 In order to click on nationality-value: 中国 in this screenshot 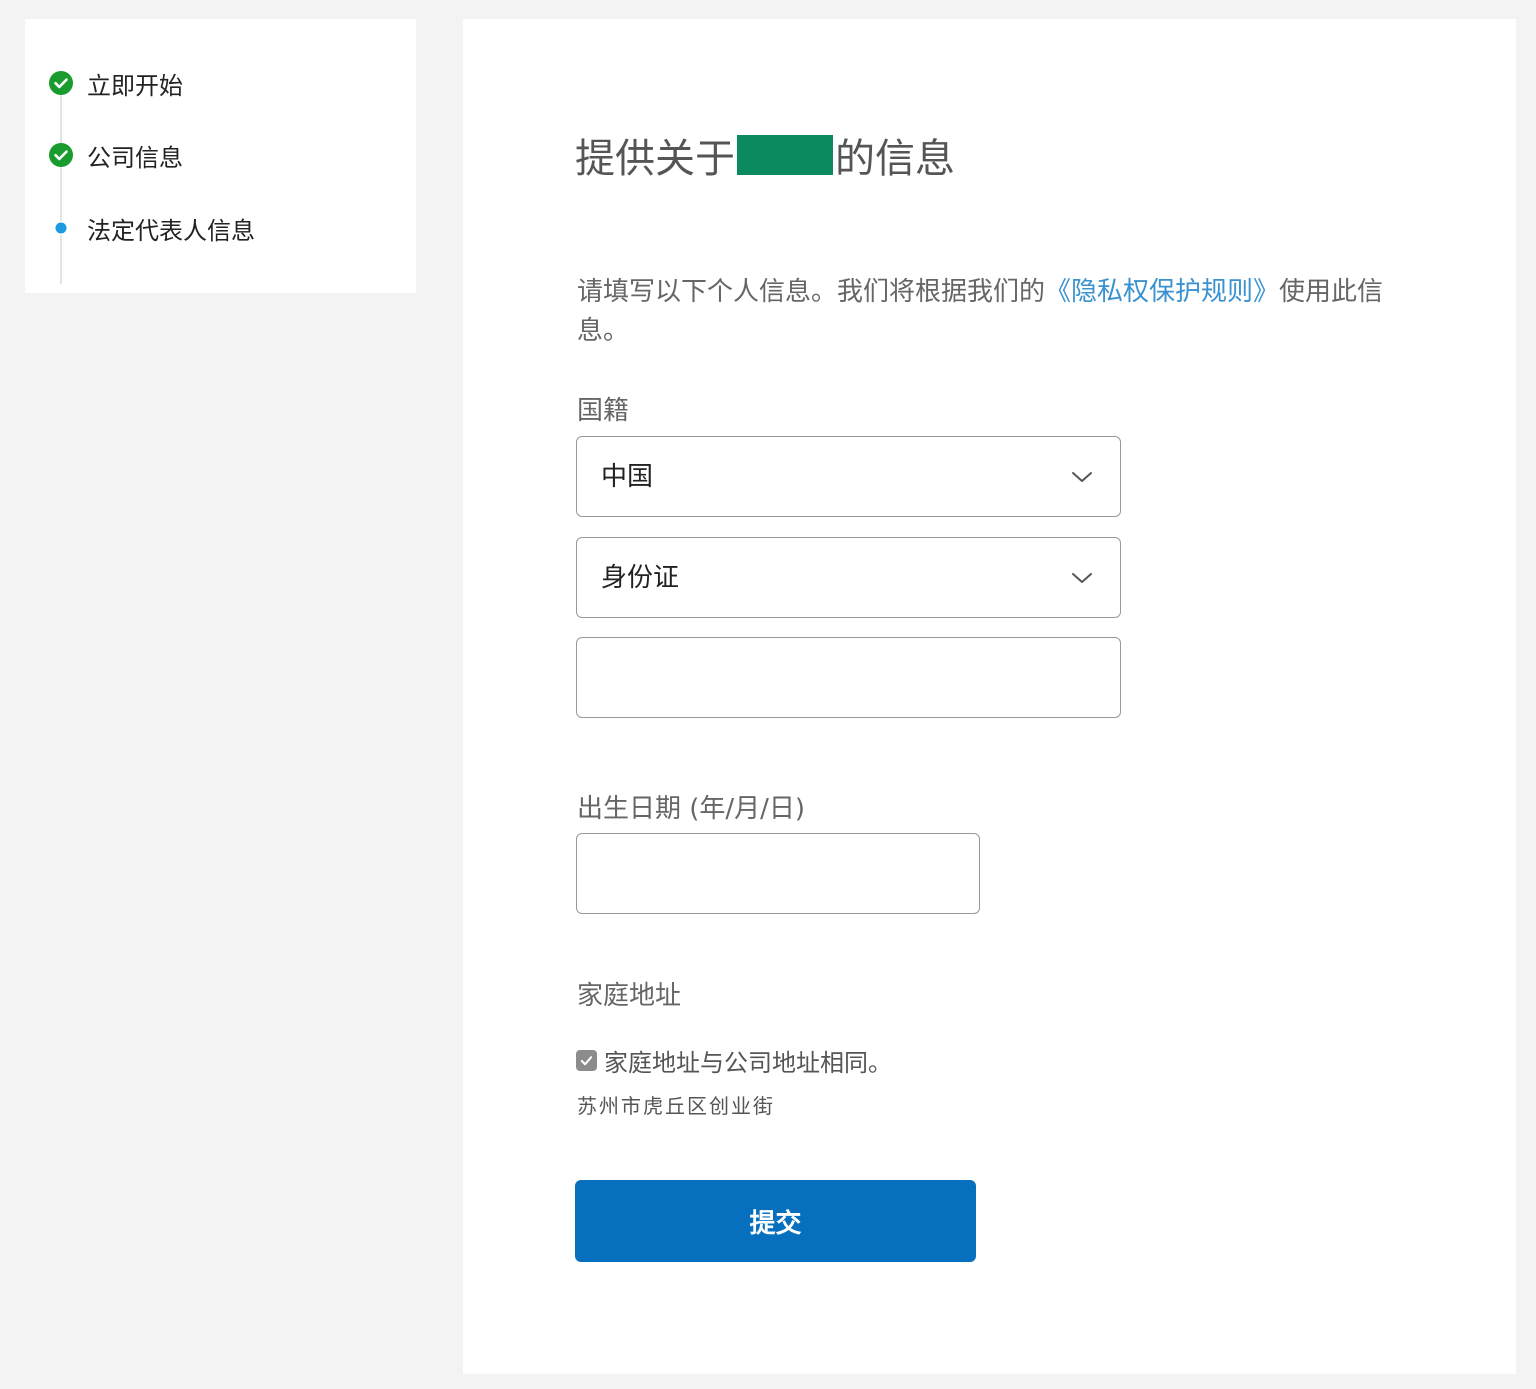, I will do `click(627, 477)`.